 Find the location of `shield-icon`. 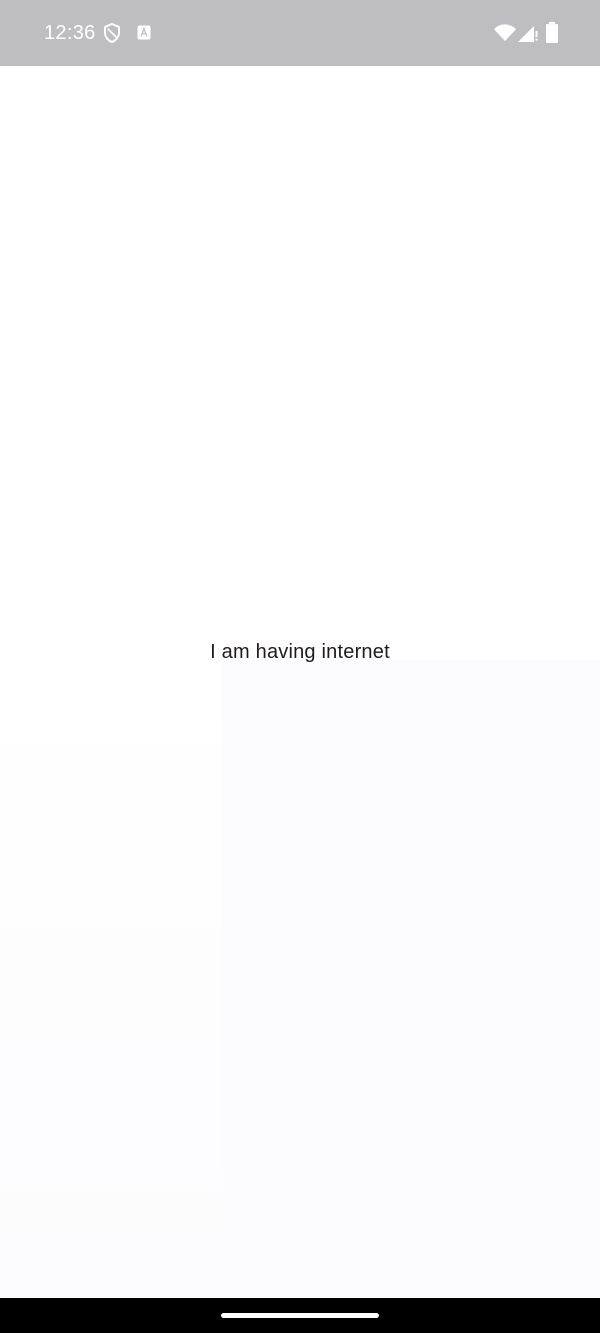

shield-icon is located at coordinates (112, 33).